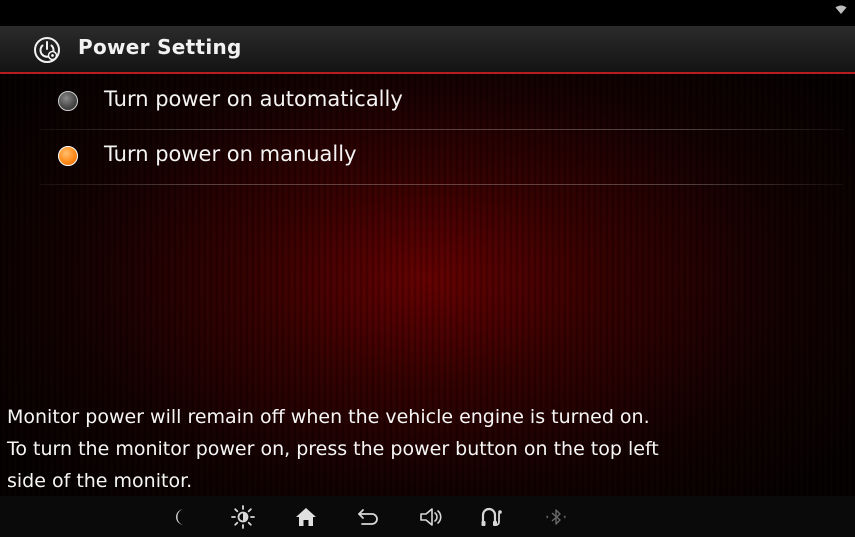 This screenshot has width=855, height=537. Describe the element at coordinates (427, 103) in the screenshot. I see `option-auto: Turn power on automatically` at that location.